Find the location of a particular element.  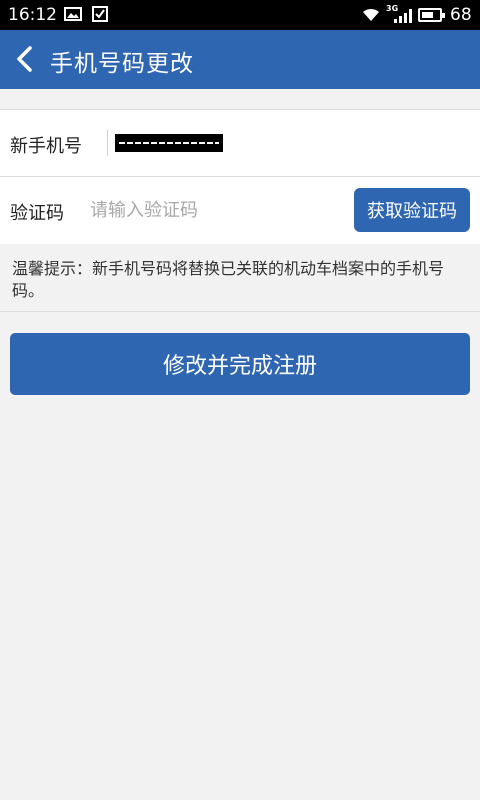

download-check-icon is located at coordinates (100, 14).